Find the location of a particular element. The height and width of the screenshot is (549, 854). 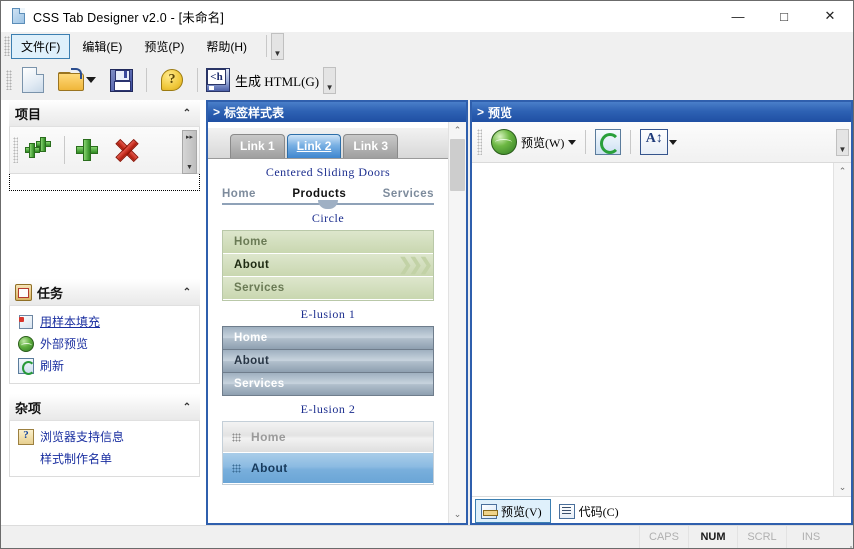

elusion2-item-home: Home is located at coordinates (328, 437).